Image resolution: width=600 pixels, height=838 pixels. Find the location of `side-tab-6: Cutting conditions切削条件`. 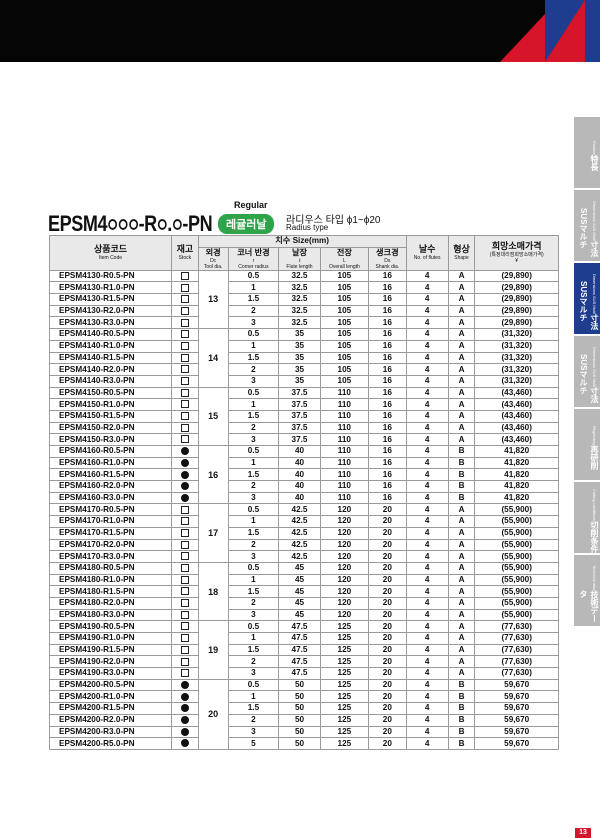

side-tab-6: Cutting conditions切削条件 is located at coordinates (587, 517).